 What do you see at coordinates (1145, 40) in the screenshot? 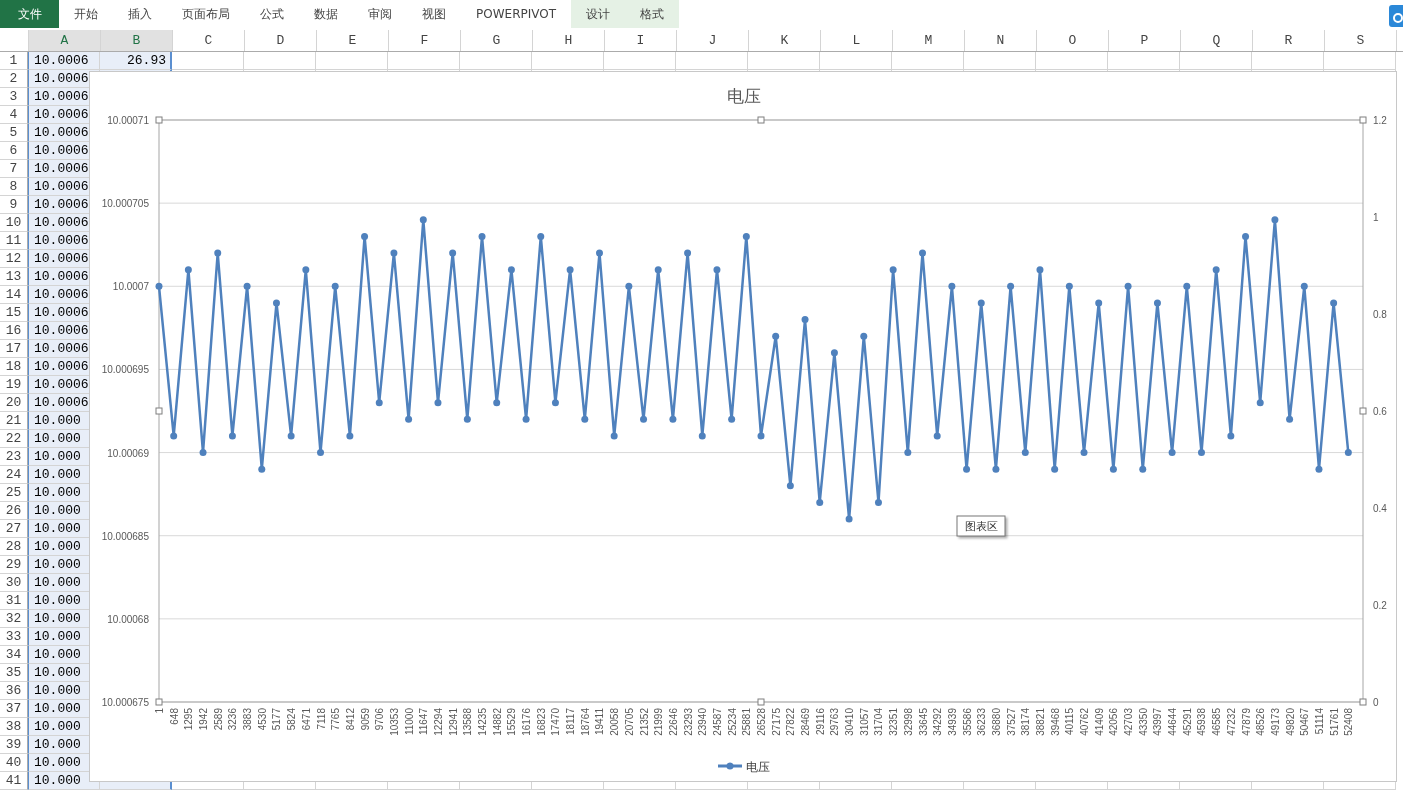
I see `column-header: P` at bounding box center [1145, 40].